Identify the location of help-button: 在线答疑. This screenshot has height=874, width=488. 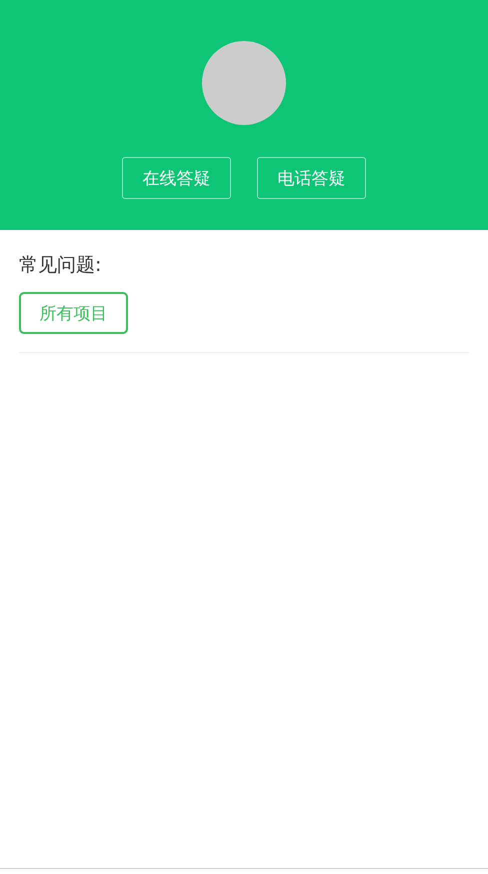
(176, 178).